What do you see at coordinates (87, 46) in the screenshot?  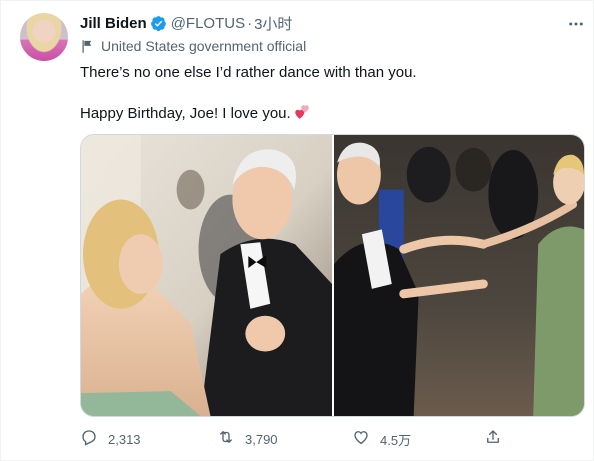 I see `flag-icon` at bounding box center [87, 46].